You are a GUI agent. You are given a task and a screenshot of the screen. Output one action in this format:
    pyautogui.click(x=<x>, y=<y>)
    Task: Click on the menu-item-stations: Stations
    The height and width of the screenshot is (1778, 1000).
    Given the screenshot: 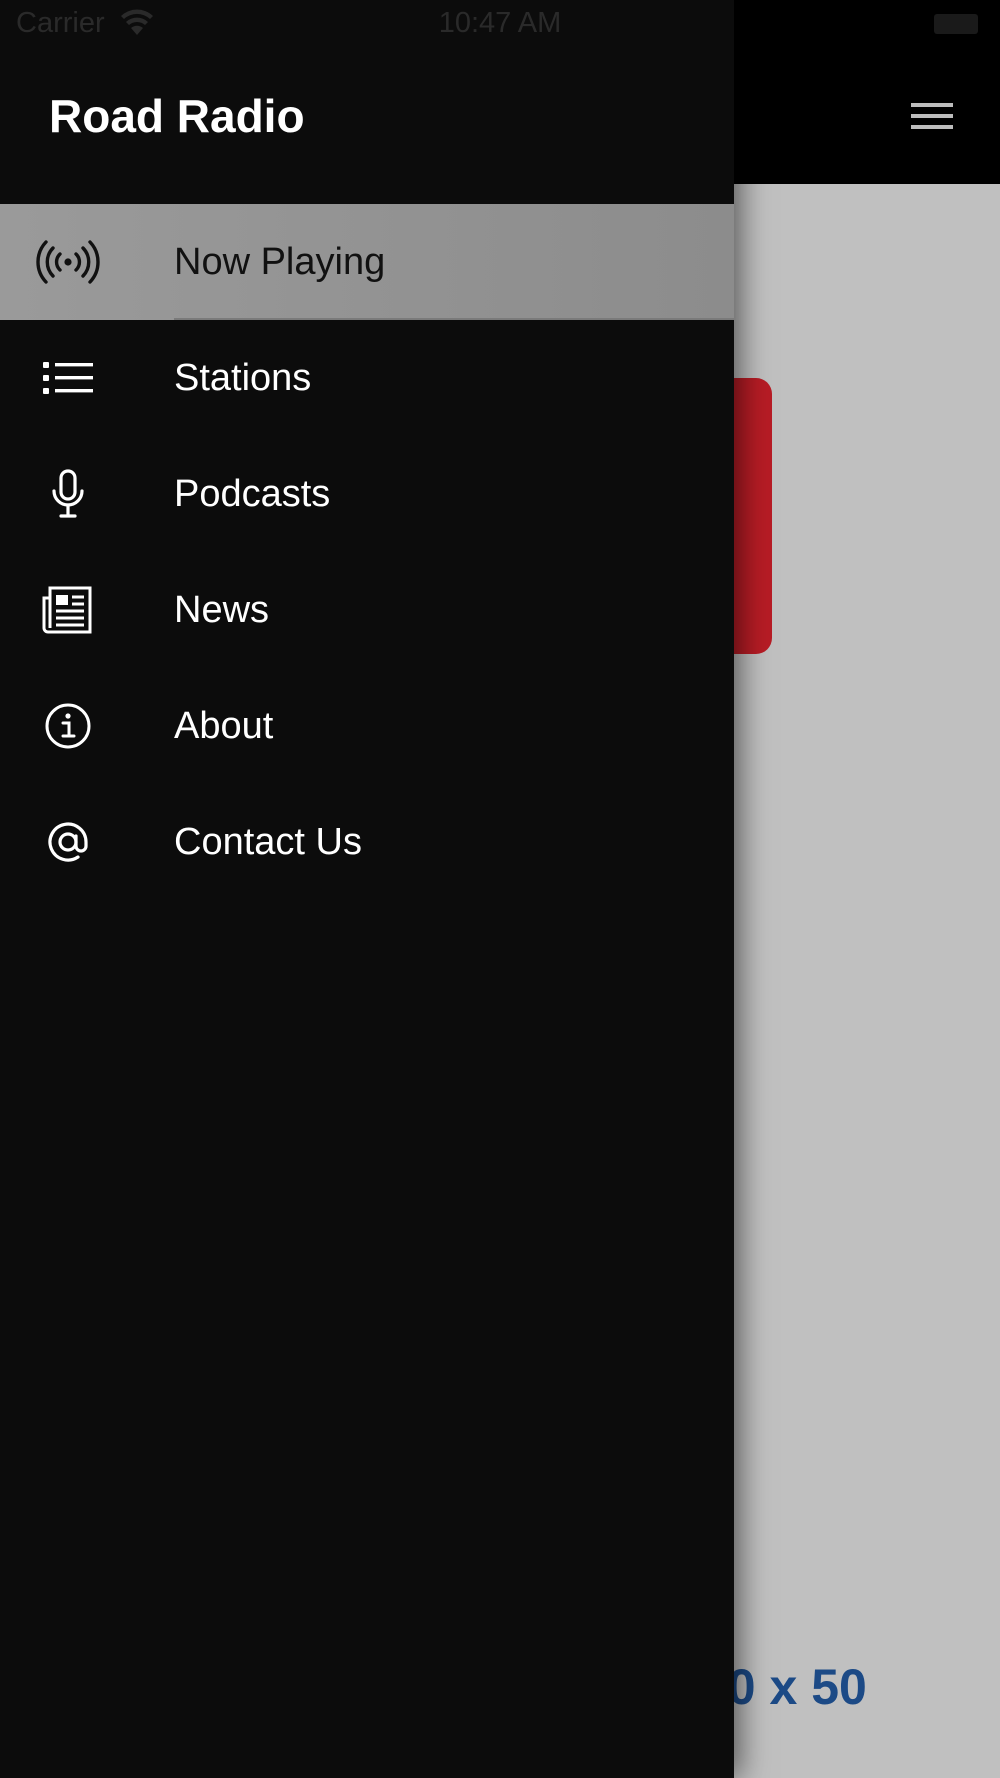 What is the action you would take?
    pyautogui.click(x=367, y=378)
    